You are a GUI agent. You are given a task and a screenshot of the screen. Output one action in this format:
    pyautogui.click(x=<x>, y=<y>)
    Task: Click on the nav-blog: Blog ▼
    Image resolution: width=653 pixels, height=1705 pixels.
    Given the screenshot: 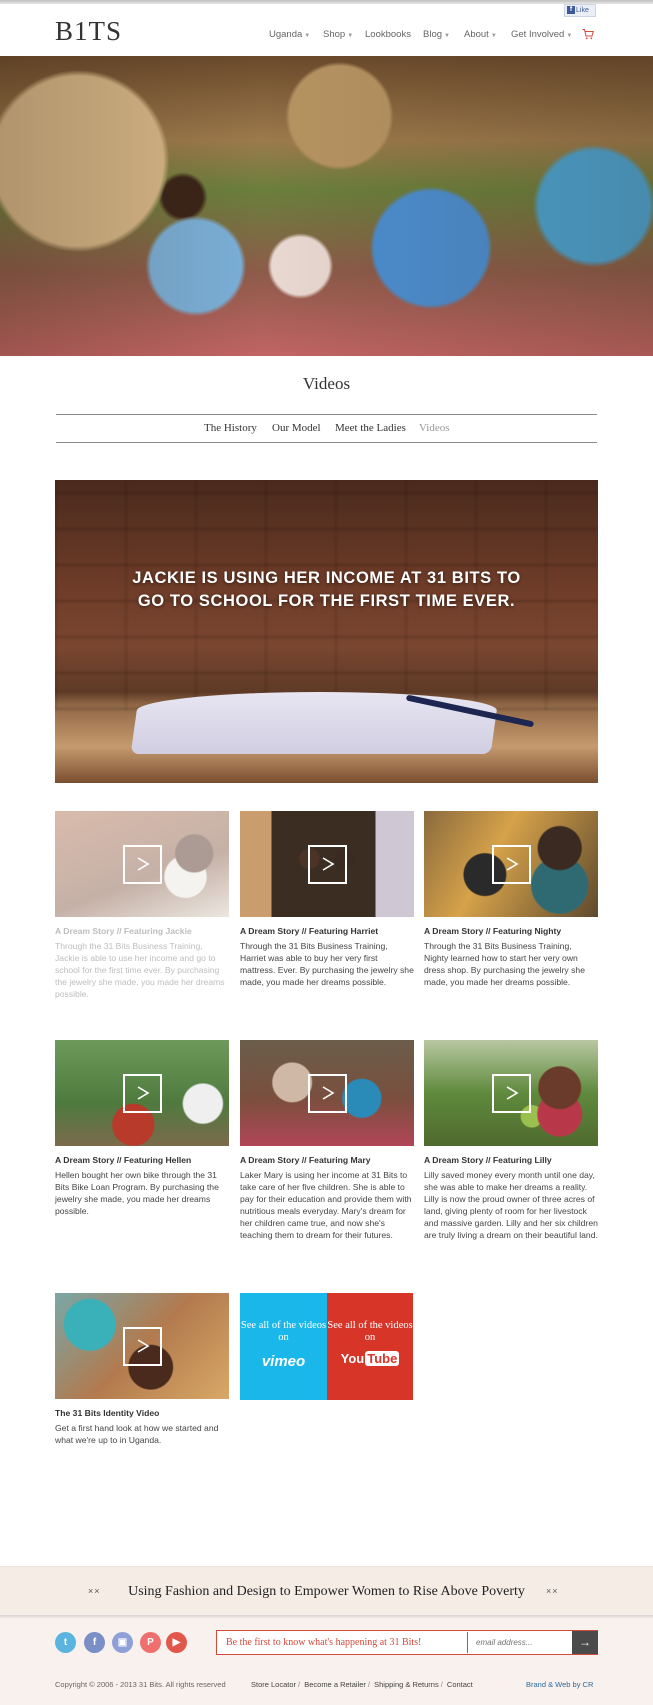 What is the action you would take?
    pyautogui.click(x=436, y=34)
    